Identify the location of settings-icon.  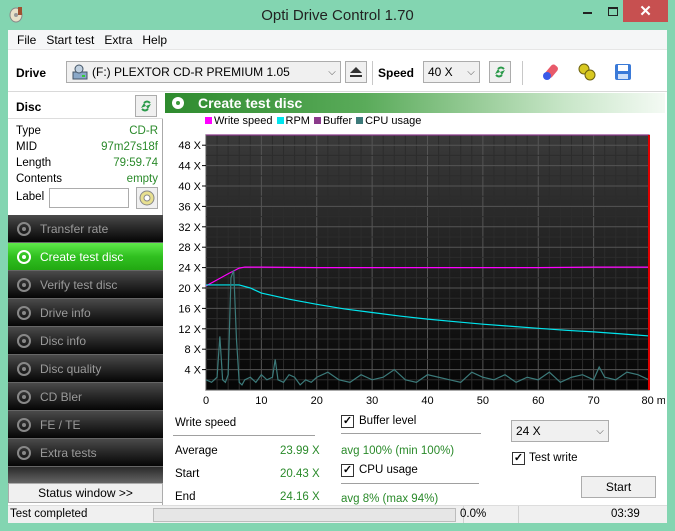
(587, 72).